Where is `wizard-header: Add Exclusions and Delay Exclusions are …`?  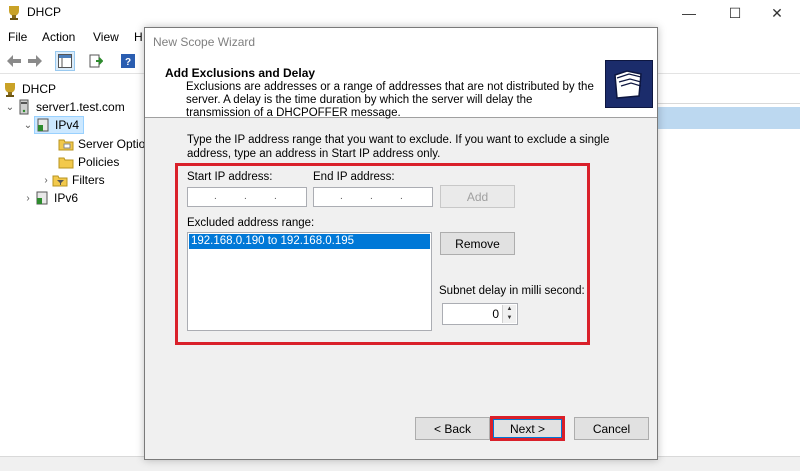
wizard-header: Add Exclusions and Delay Exclusions are … is located at coordinates (401, 87).